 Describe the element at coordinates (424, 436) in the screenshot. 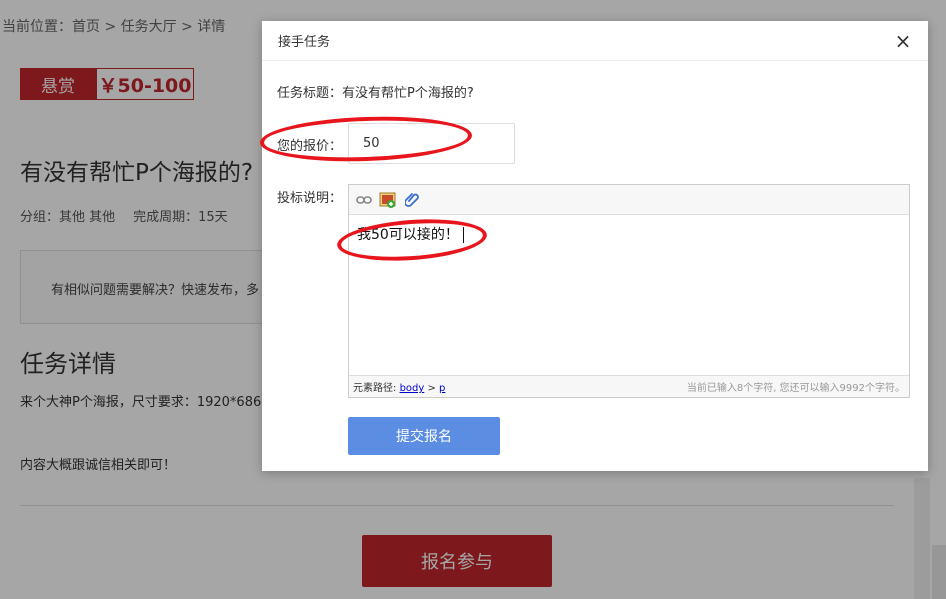

I see `submit-button: 提交报名` at that location.